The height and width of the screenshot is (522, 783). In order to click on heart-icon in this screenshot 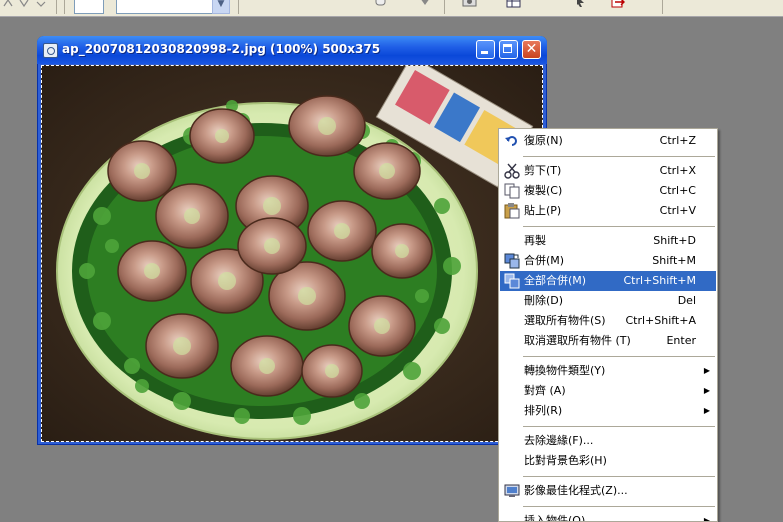, I will do `click(425, 5)`.